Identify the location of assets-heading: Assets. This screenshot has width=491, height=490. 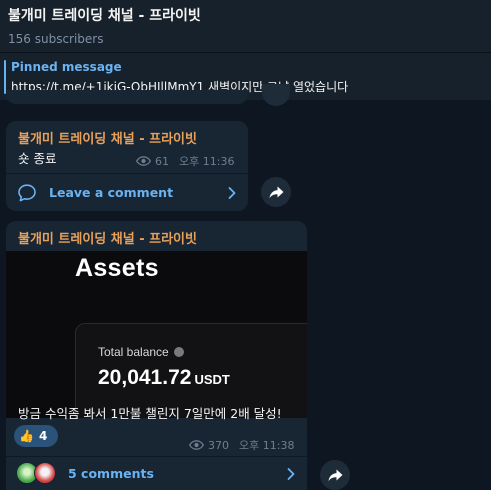
(117, 268).